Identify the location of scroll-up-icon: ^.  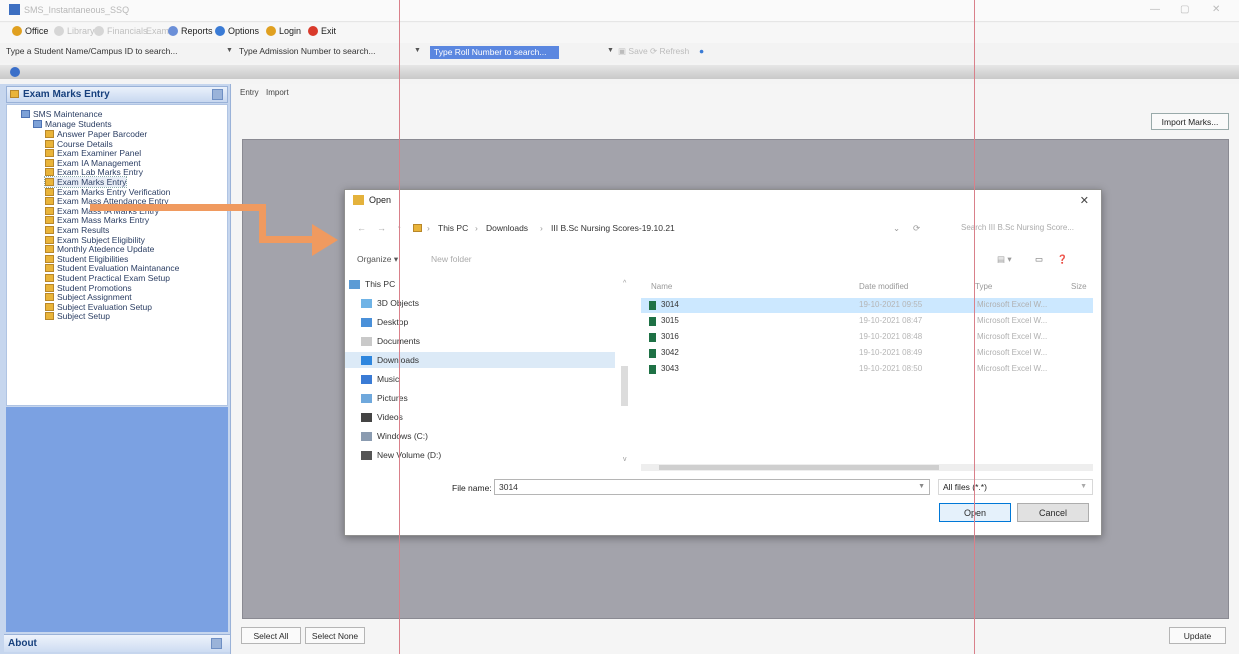
(624, 283).